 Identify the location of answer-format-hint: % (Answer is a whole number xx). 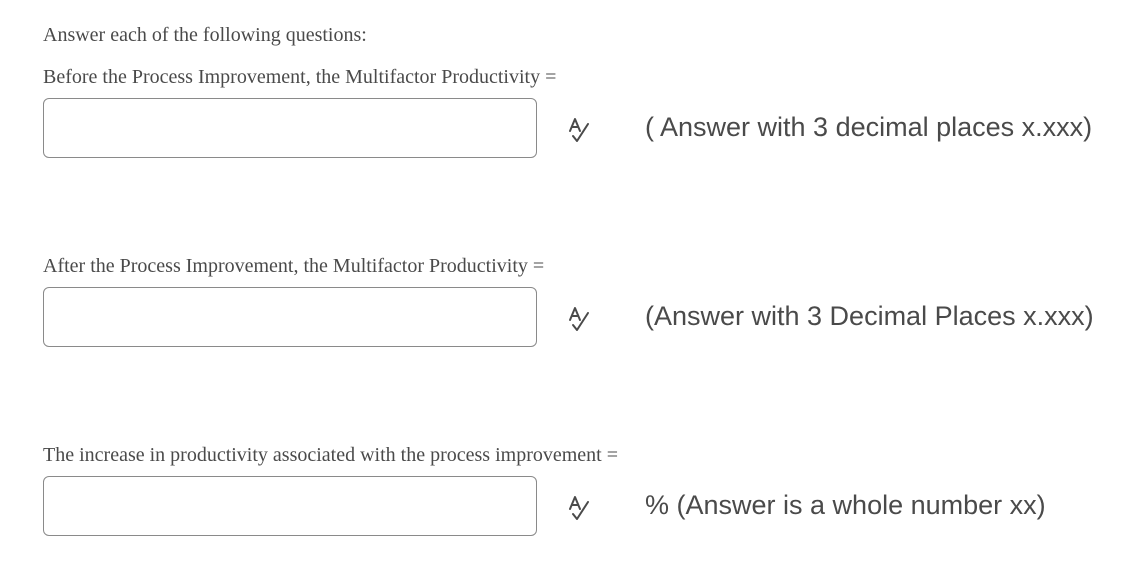
(845, 505).